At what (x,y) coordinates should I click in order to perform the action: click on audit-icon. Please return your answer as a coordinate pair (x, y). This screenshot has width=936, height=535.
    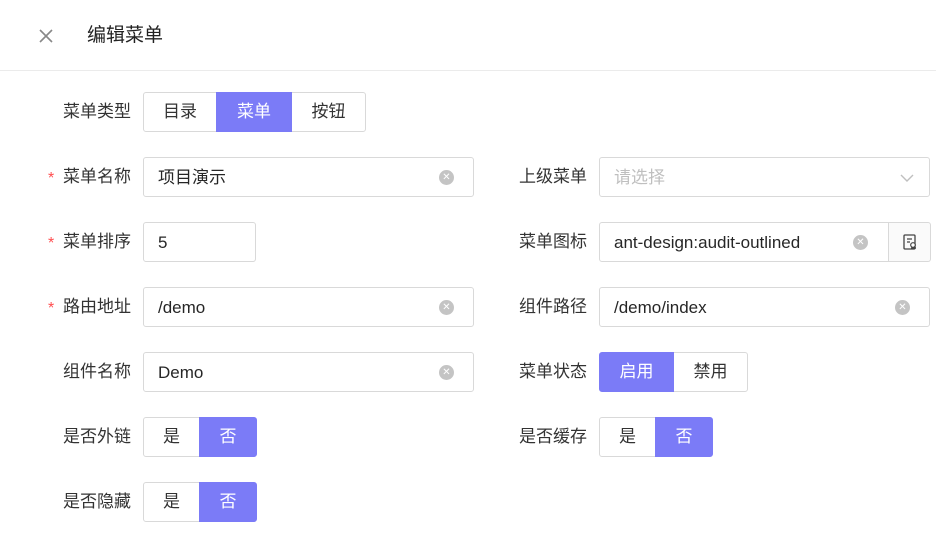
    Looking at the image, I should click on (909, 242).